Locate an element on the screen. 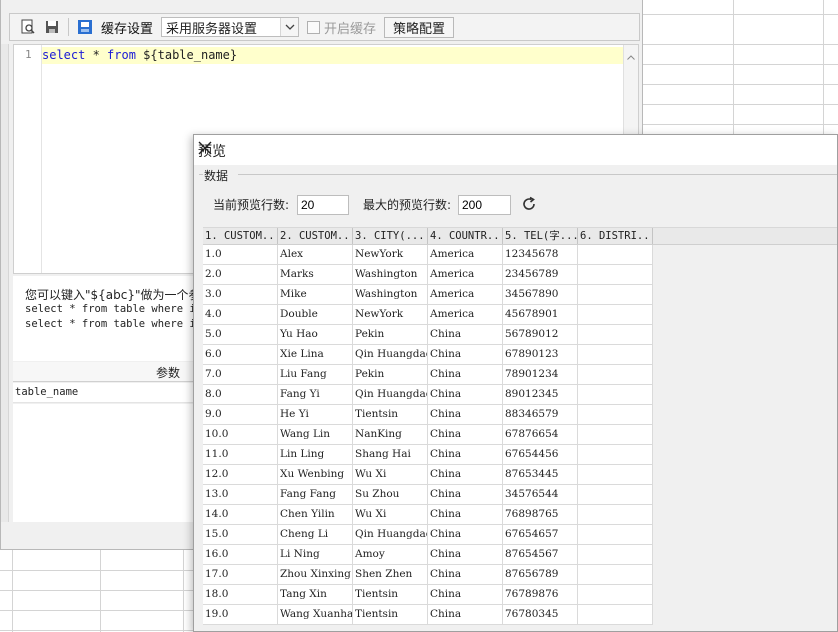 This screenshot has width=838, height=632. table-cell: 10.0 is located at coordinates (240, 435).